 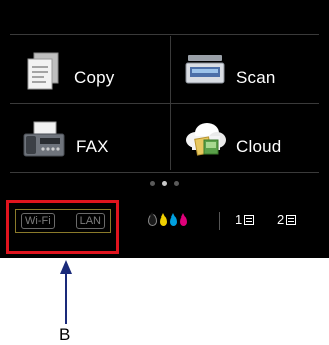 I want to click on scan-tile: Scan, so click(x=252, y=71).